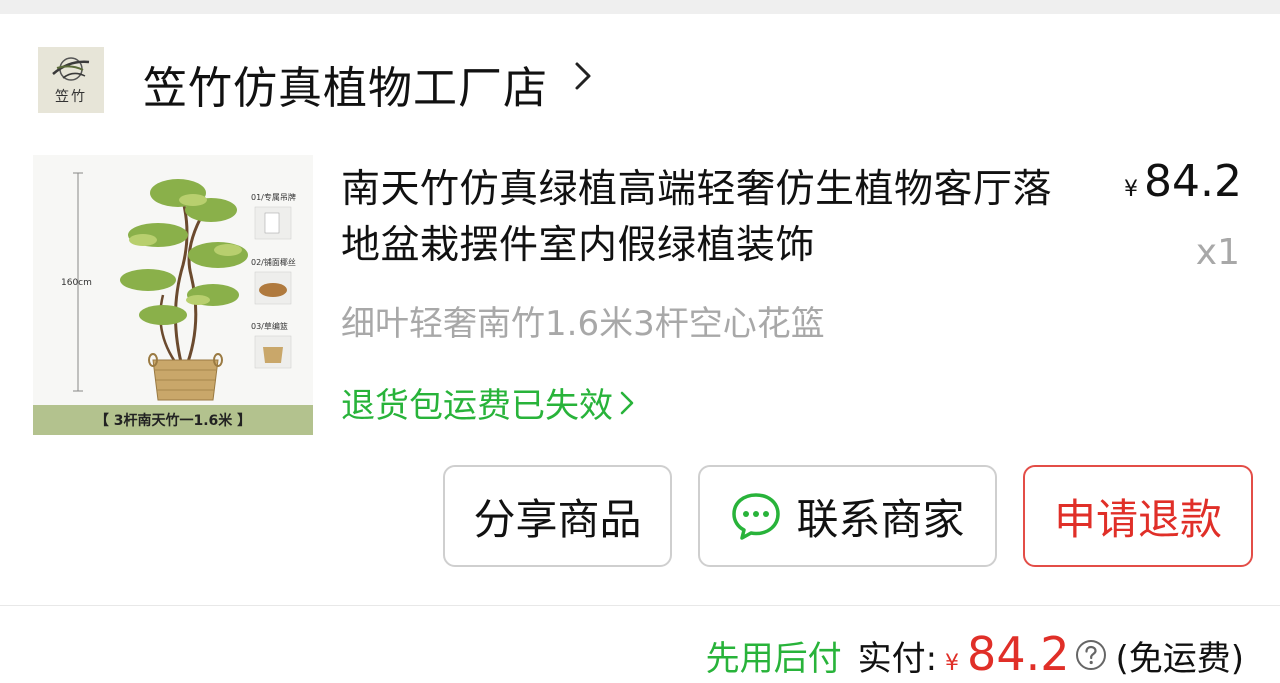  Describe the element at coordinates (1018, 654) in the screenshot. I see `paid-amount: 84.2` at that location.